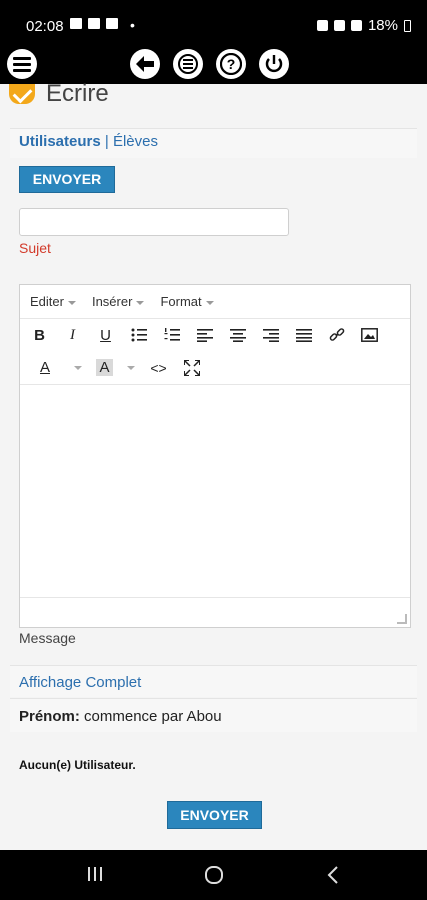 This screenshot has width=427, height=900. What do you see at coordinates (80, 682) in the screenshot?
I see `full-display-link: Affichage Complet` at bounding box center [80, 682].